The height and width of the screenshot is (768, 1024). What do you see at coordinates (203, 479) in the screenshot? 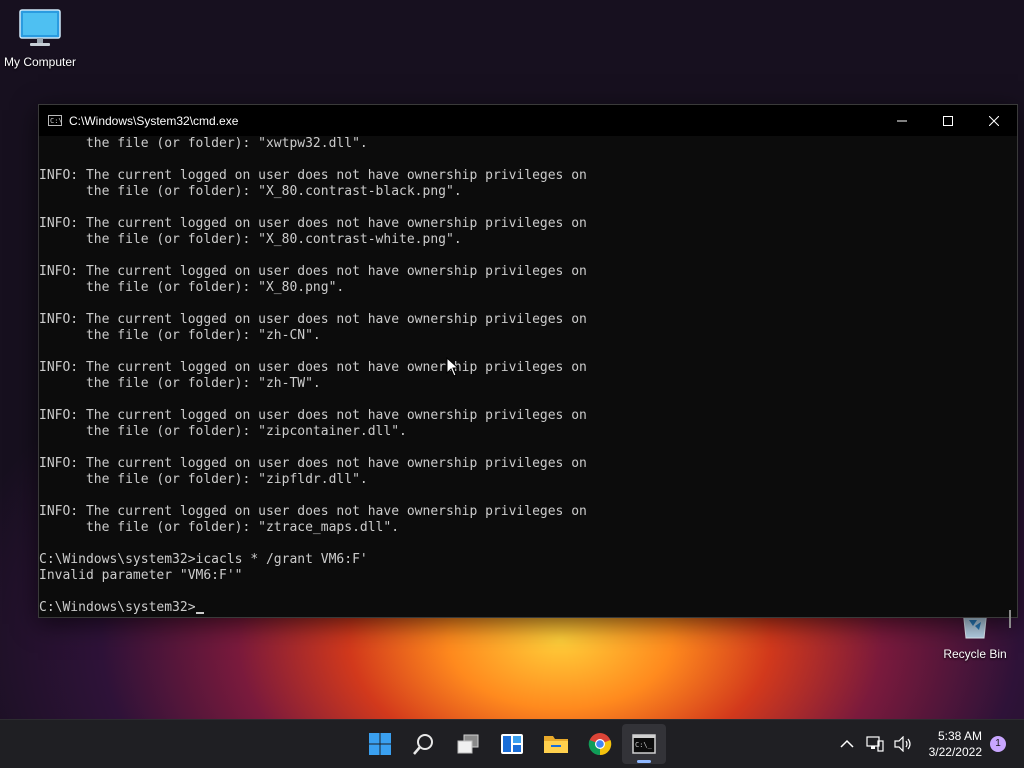
I see `console-line: the file (or folder): "zipfldr.dll".` at bounding box center [203, 479].